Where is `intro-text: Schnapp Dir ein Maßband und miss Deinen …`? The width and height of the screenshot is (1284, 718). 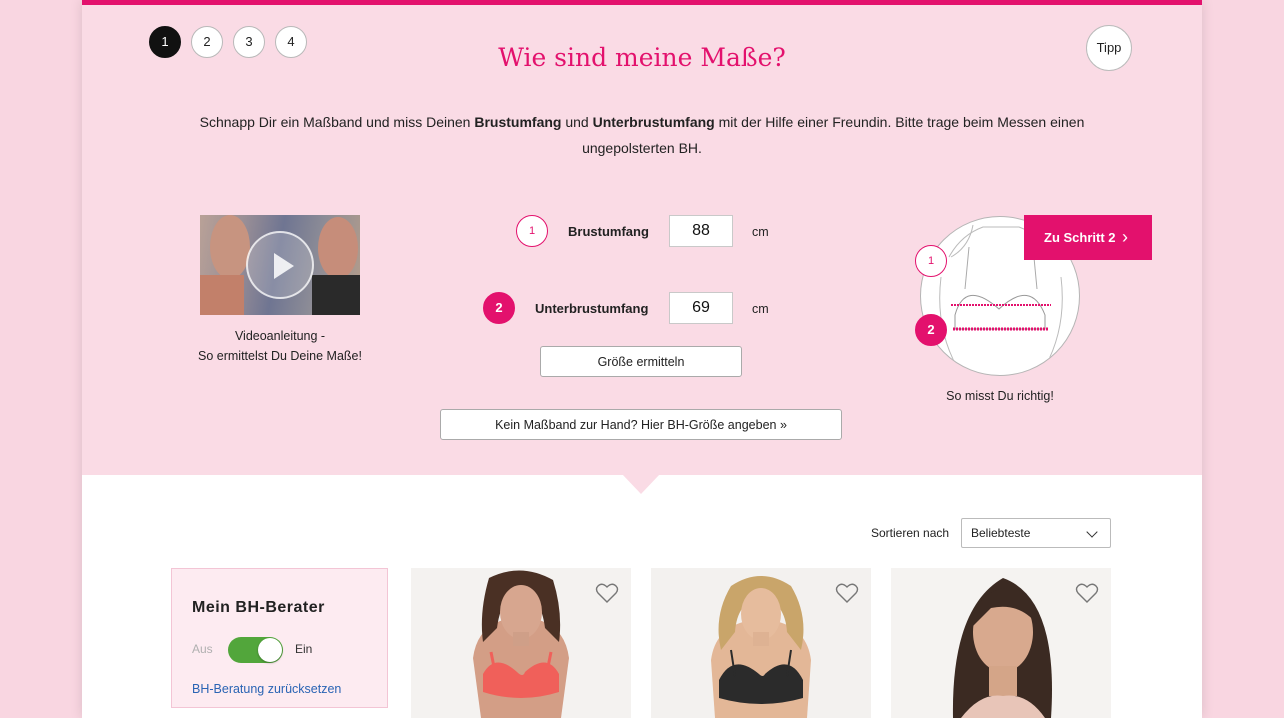 intro-text: Schnapp Dir ein Maßband und miss Deinen … is located at coordinates (642, 135).